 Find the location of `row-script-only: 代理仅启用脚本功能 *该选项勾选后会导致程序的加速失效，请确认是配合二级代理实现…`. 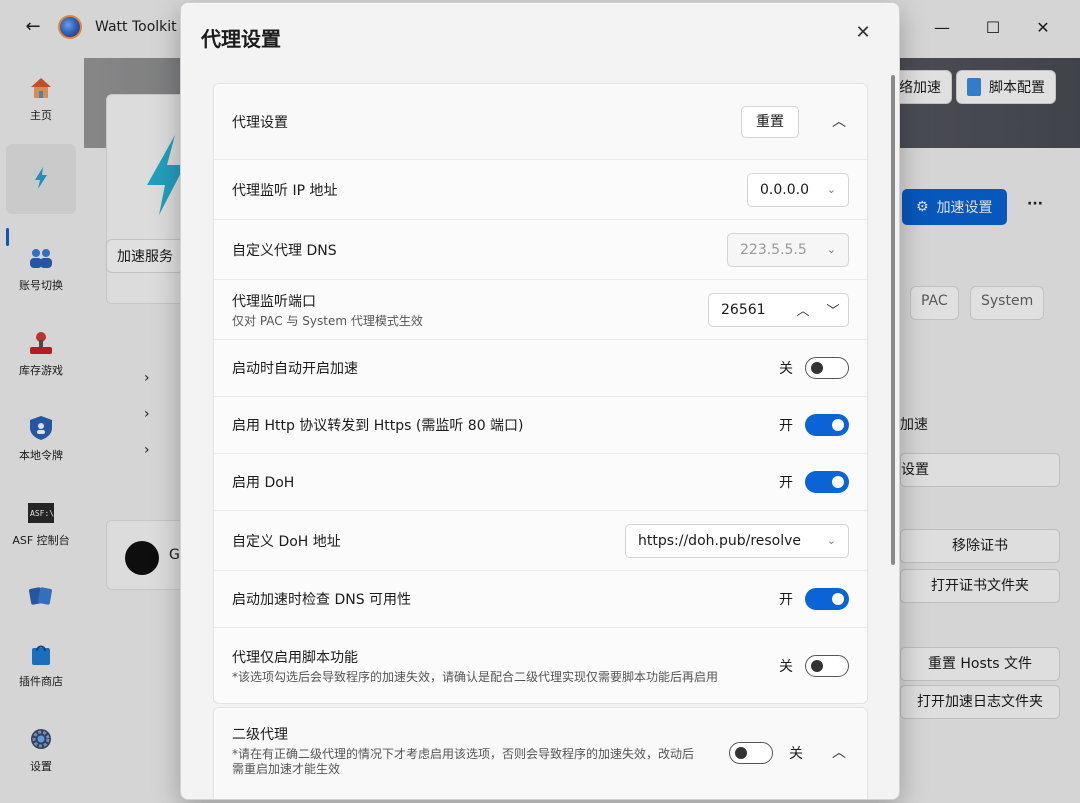

row-script-only: 代理仅启用脚本功能 *该选项勾选后会导致程序的加速失效，请确认是配合二级代理实现… is located at coordinates (540, 665).